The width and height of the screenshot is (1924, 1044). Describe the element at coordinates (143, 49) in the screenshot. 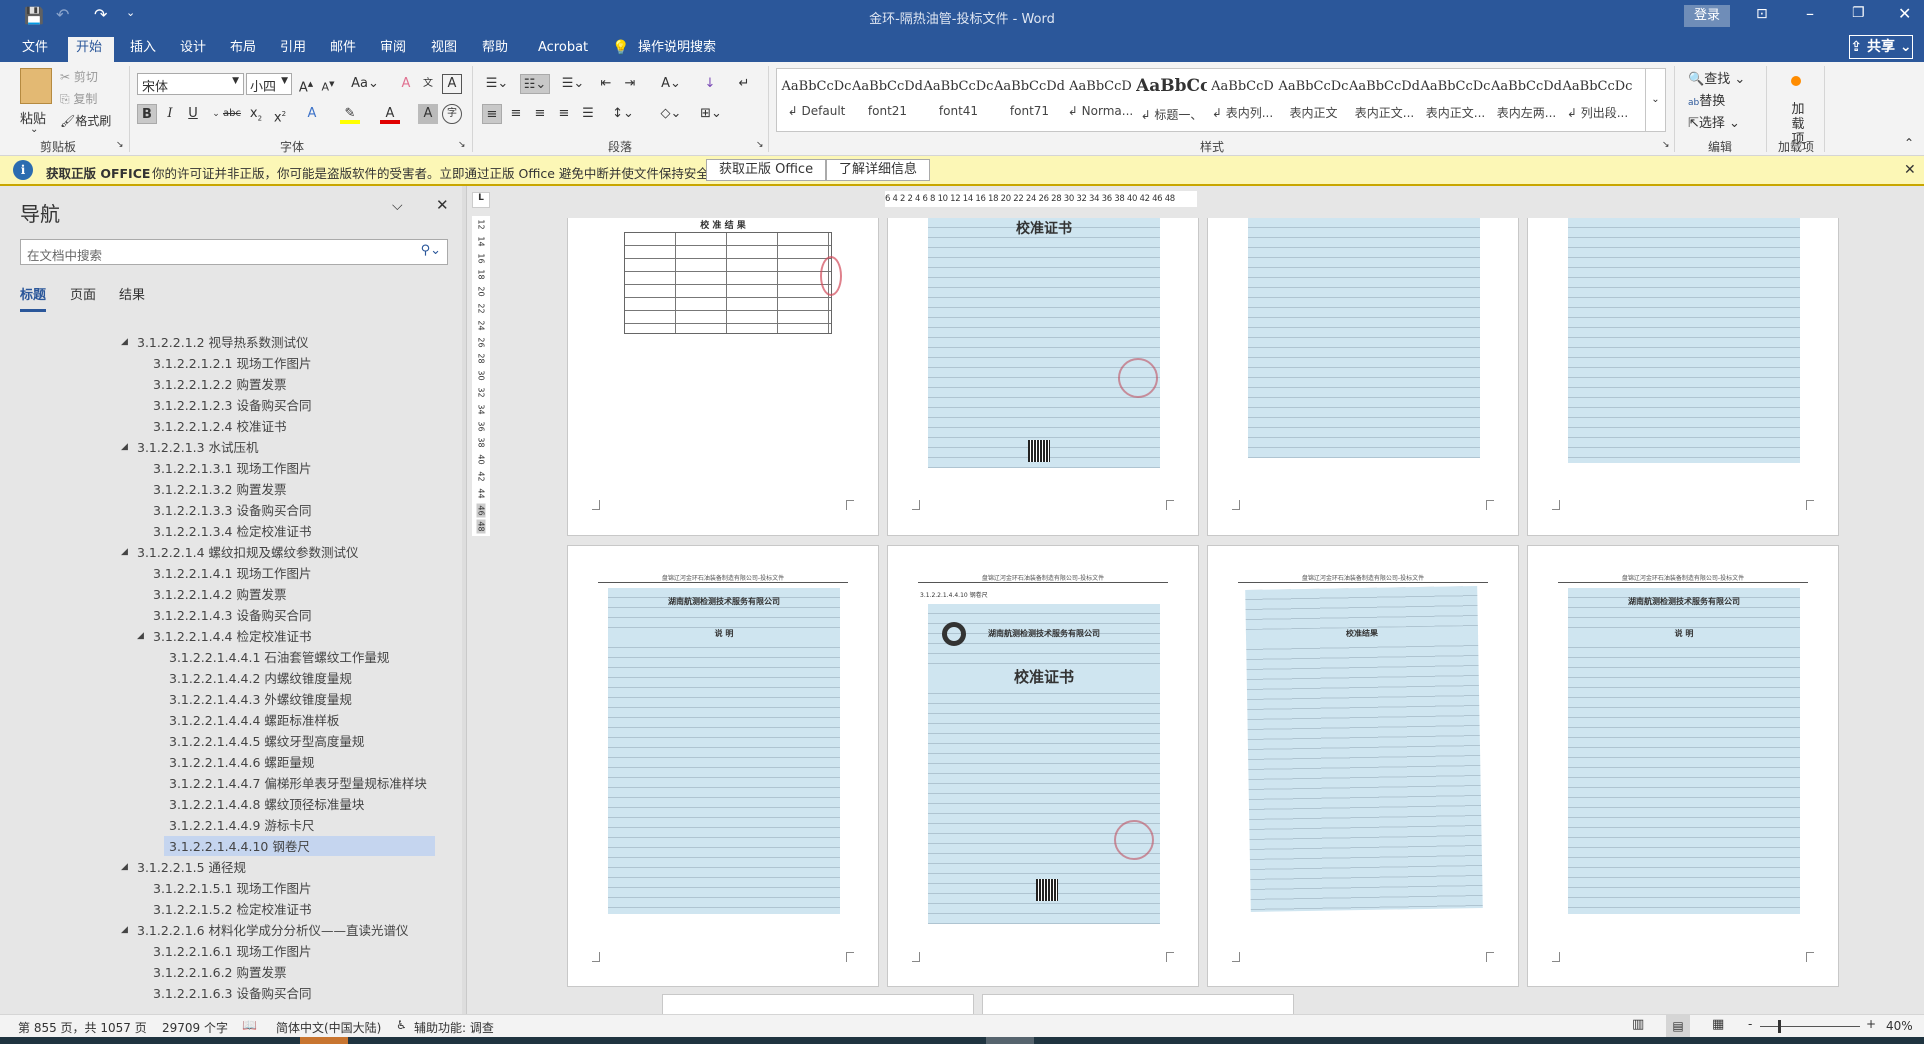

I see `tab-insert: 插入` at that location.